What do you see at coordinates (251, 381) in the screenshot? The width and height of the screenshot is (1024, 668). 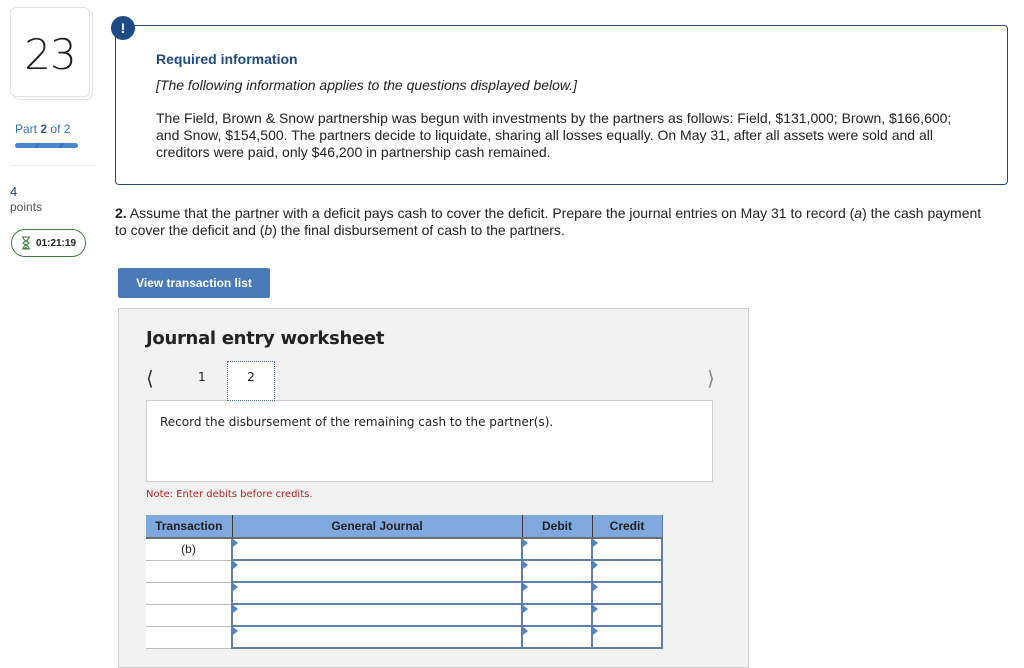 I see `worksheet-tab-2: 2` at bounding box center [251, 381].